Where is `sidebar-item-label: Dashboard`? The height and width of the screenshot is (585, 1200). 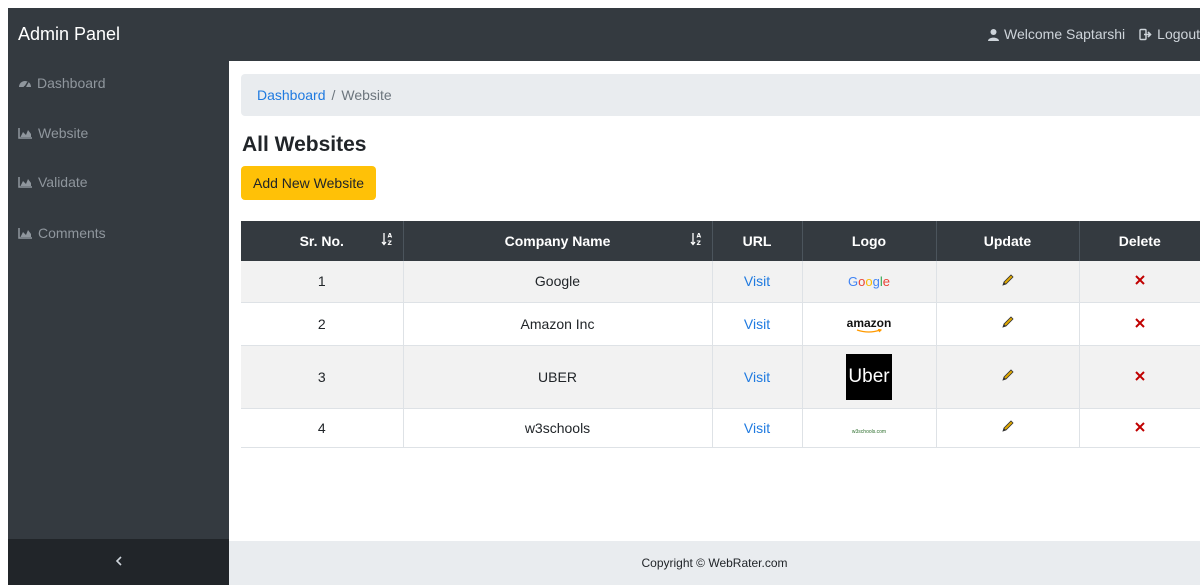 sidebar-item-label: Dashboard is located at coordinates (71, 83).